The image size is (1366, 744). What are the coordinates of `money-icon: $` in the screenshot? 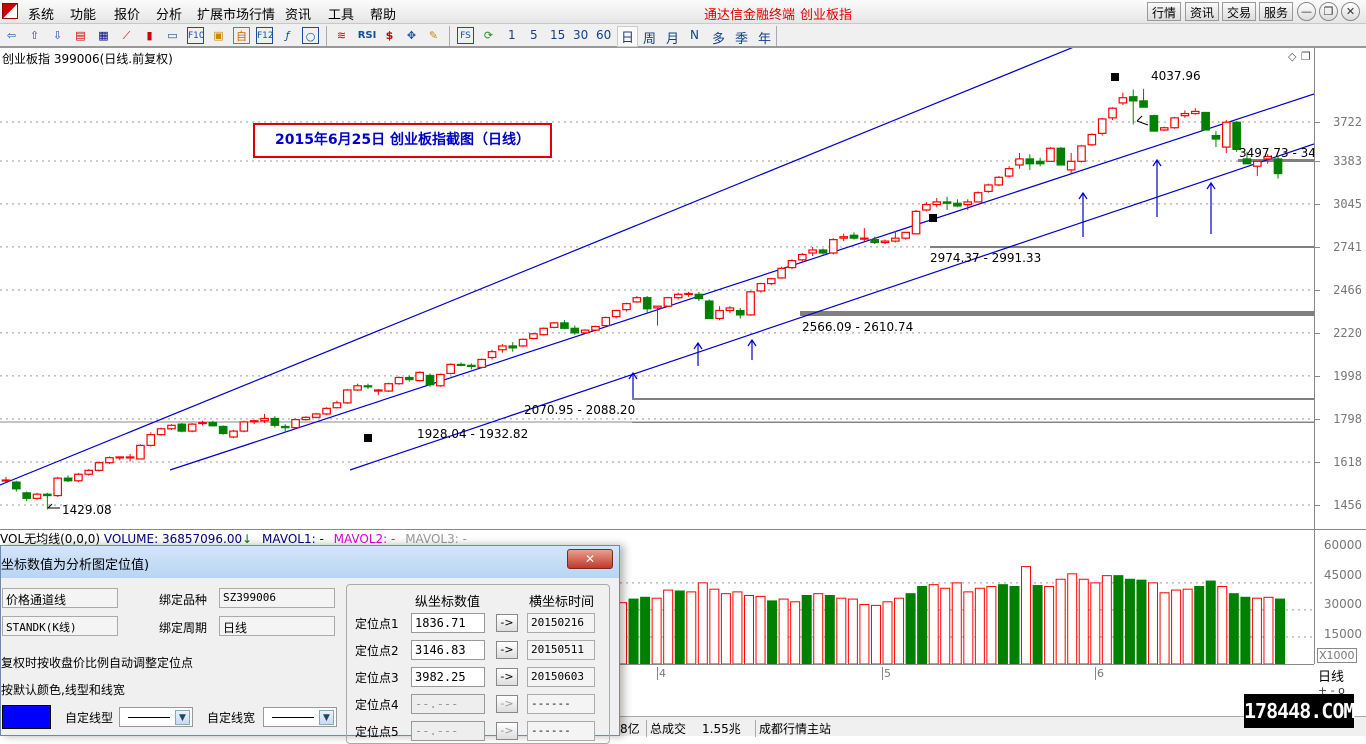 It's located at (389, 35).